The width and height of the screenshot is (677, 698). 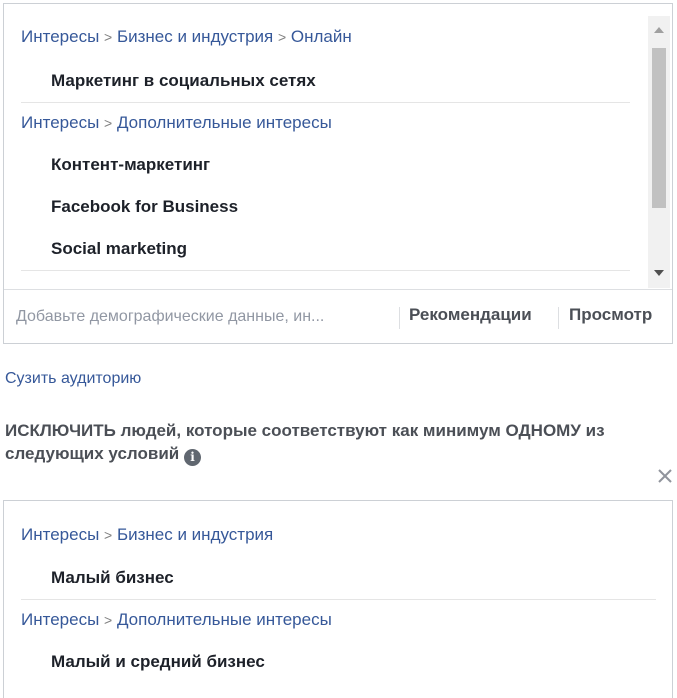 I want to click on list-item: Малый бизнес, so click(x=112, y=578).